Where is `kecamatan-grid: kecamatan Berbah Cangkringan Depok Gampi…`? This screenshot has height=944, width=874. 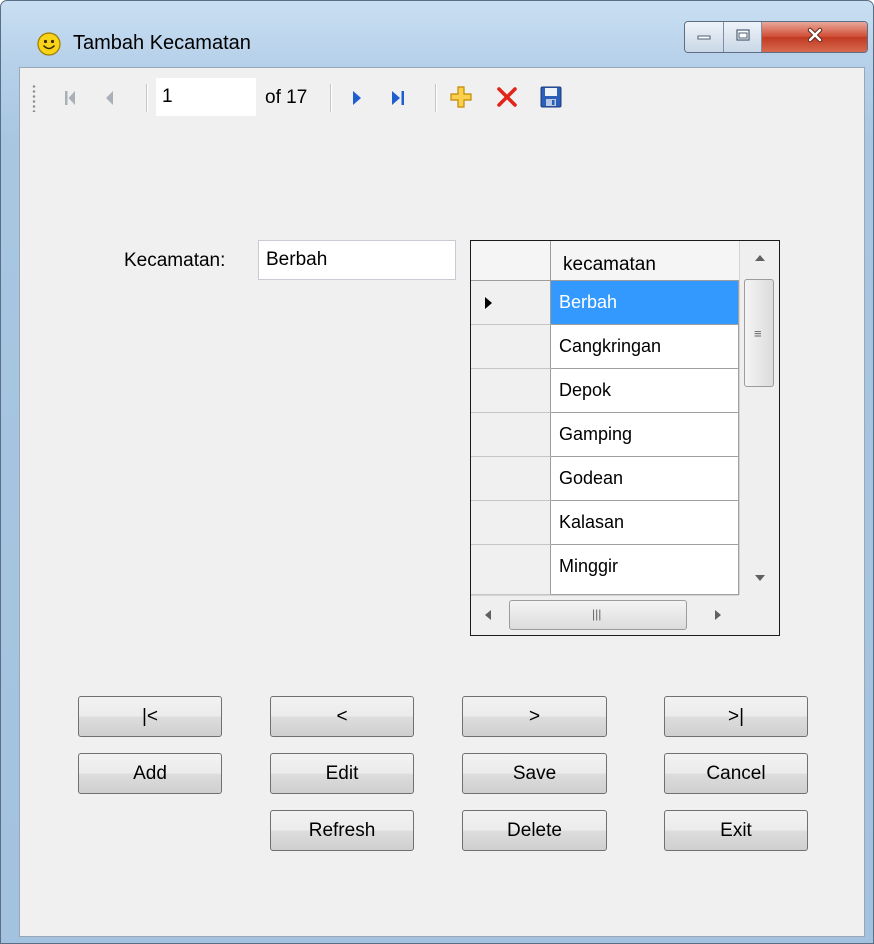
kecamatan-grid: kecamatan Berbah Cangkringan Depok Gampi… is located at coordinates (625, 438).